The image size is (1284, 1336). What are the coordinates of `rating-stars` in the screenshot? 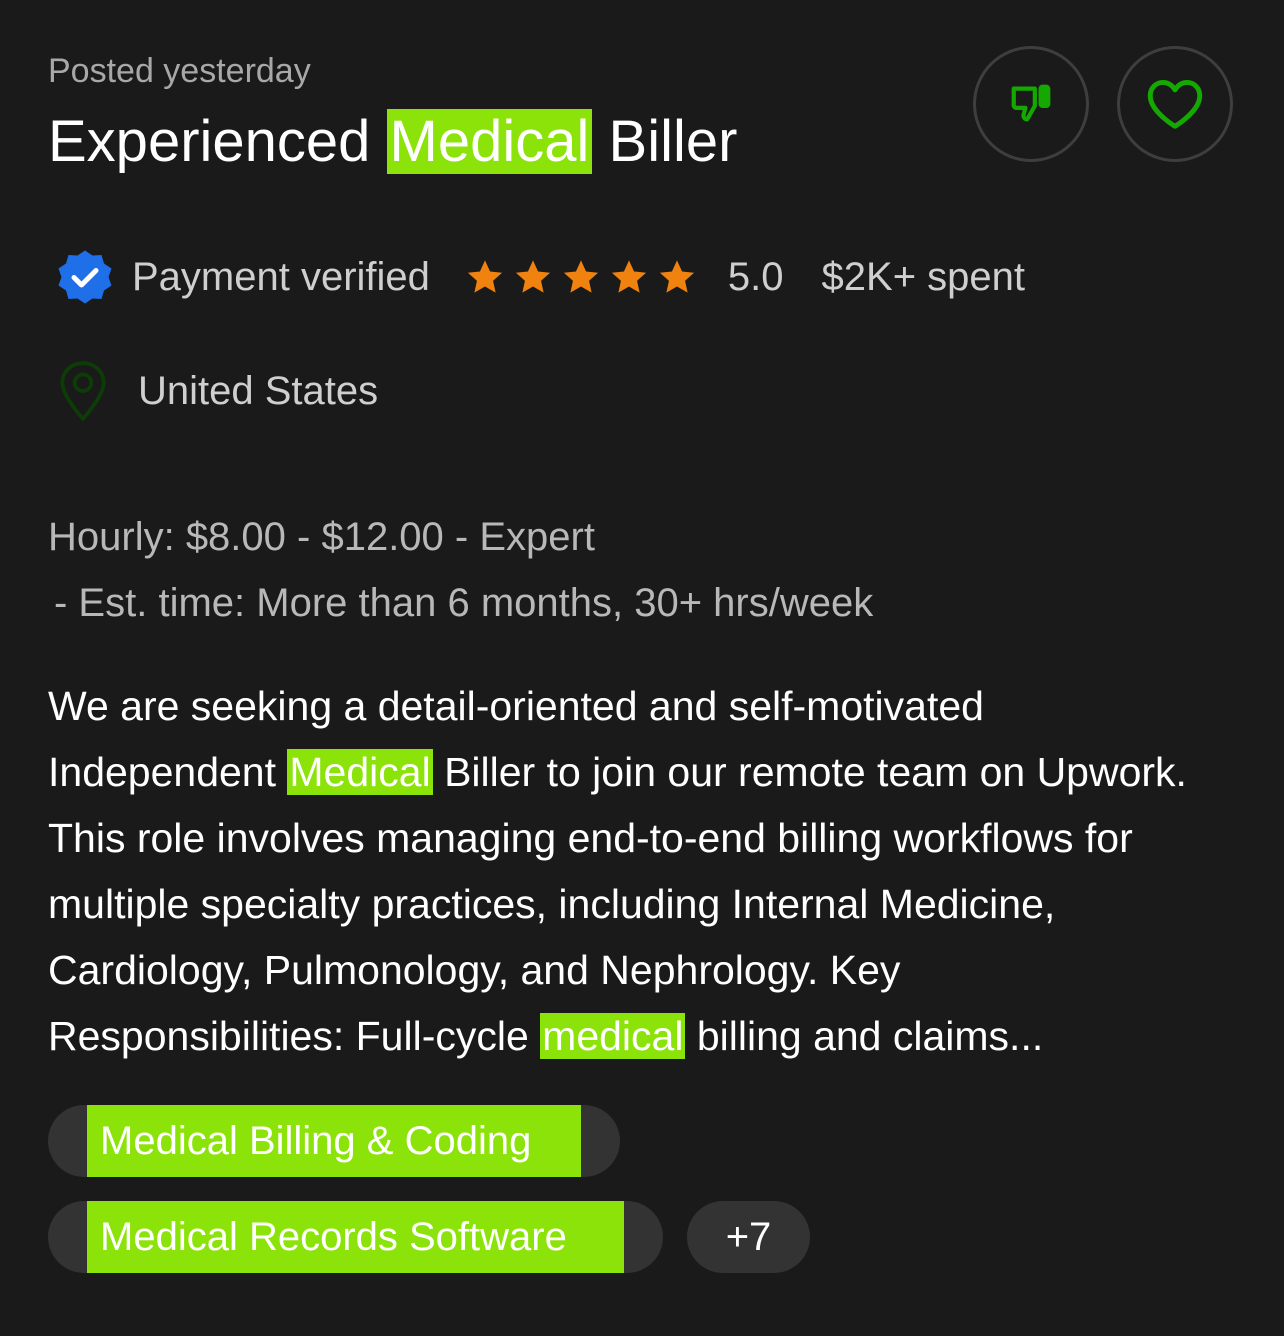 It's located at (586, 277).